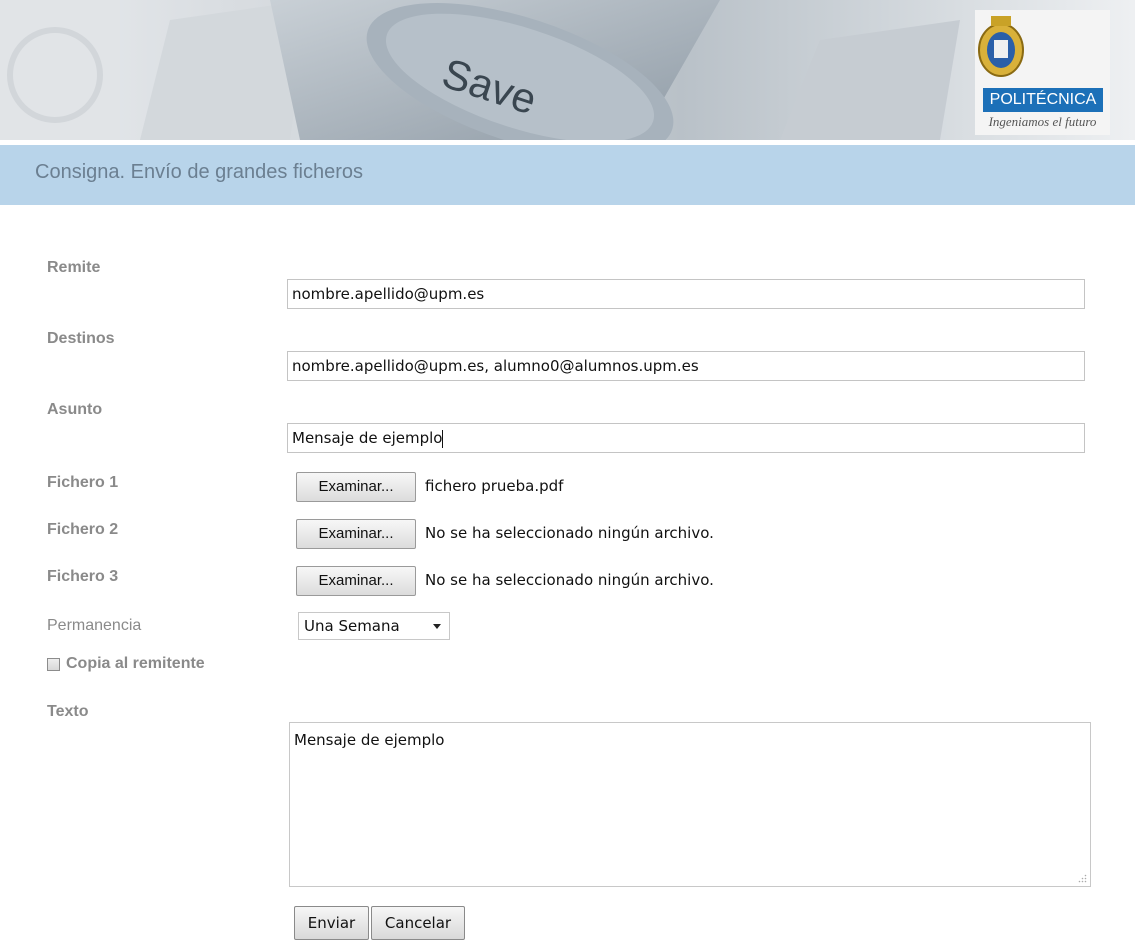 This screenshot has width=1135, height=952. What do you see at coordinates (567, 175) in the screenshot?
I see `title-bar: Consigna. Envío de grandes ficheros` at bounding box center [567, 175].